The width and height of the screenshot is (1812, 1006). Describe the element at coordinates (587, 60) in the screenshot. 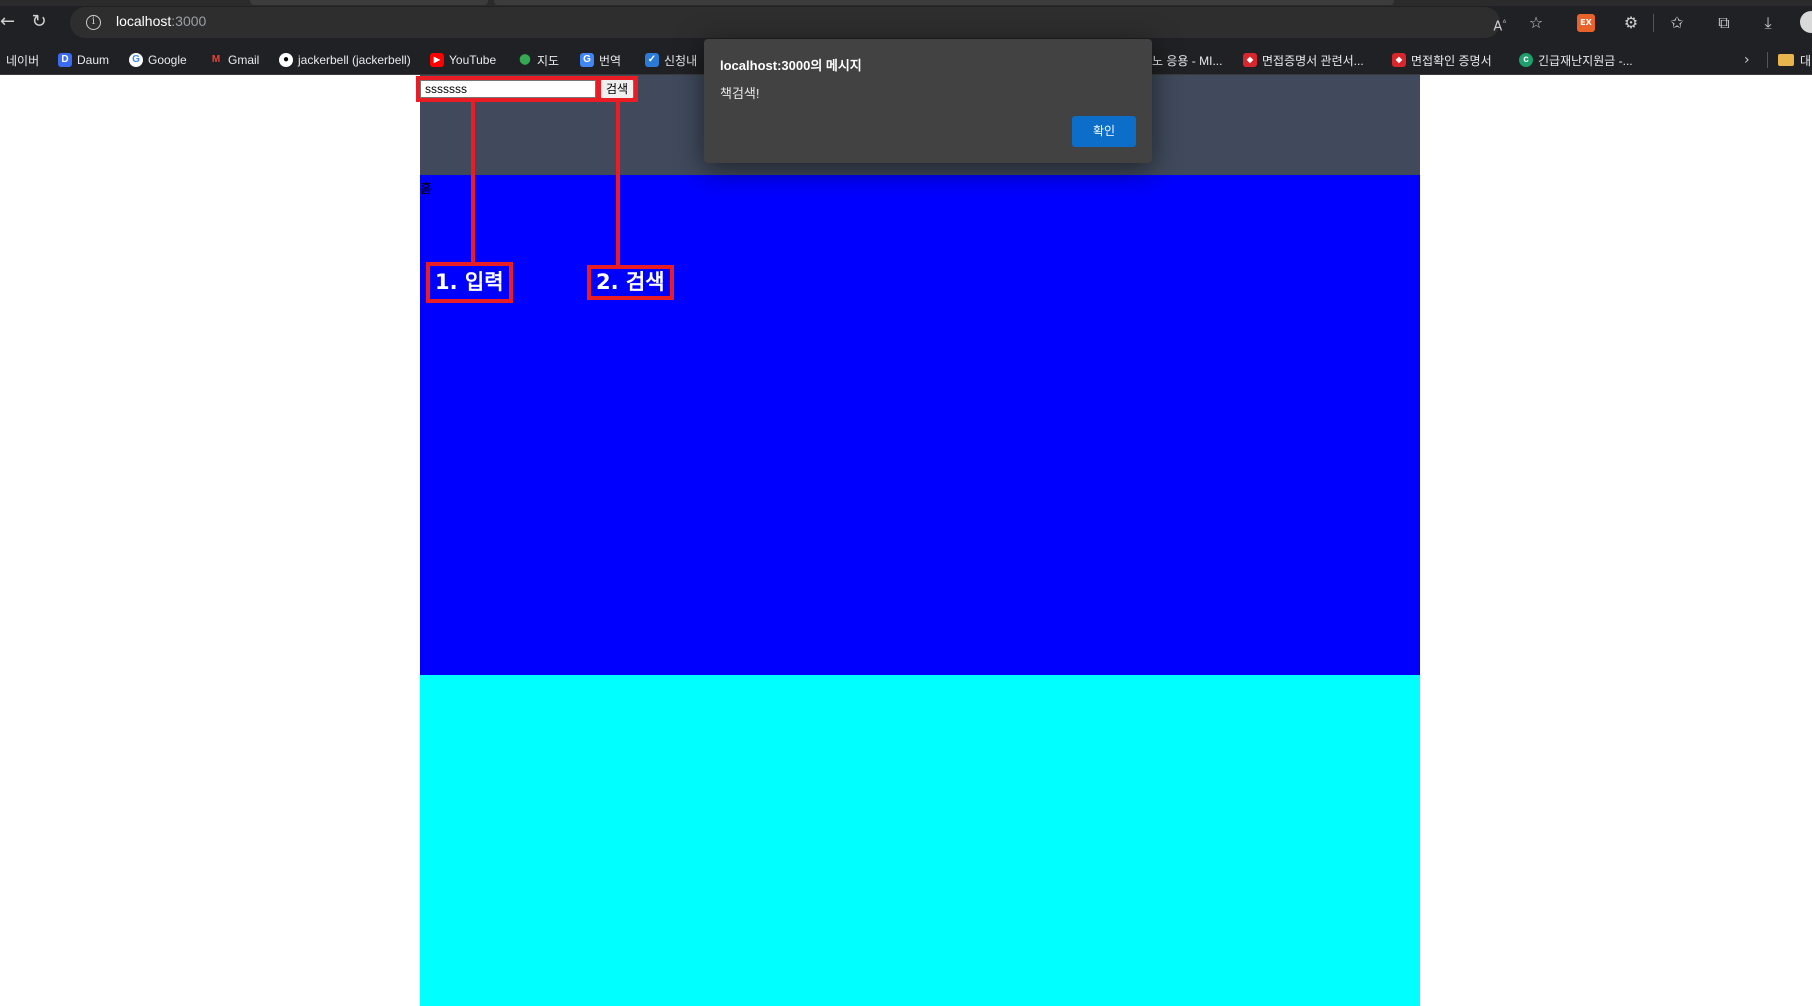

I see `translate-icon: G` at that location.